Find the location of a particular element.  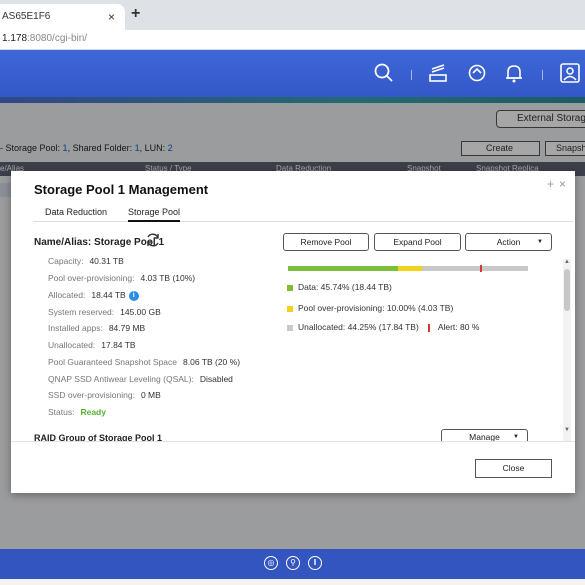

usage-data-segment is located at coordinates (343, 268).